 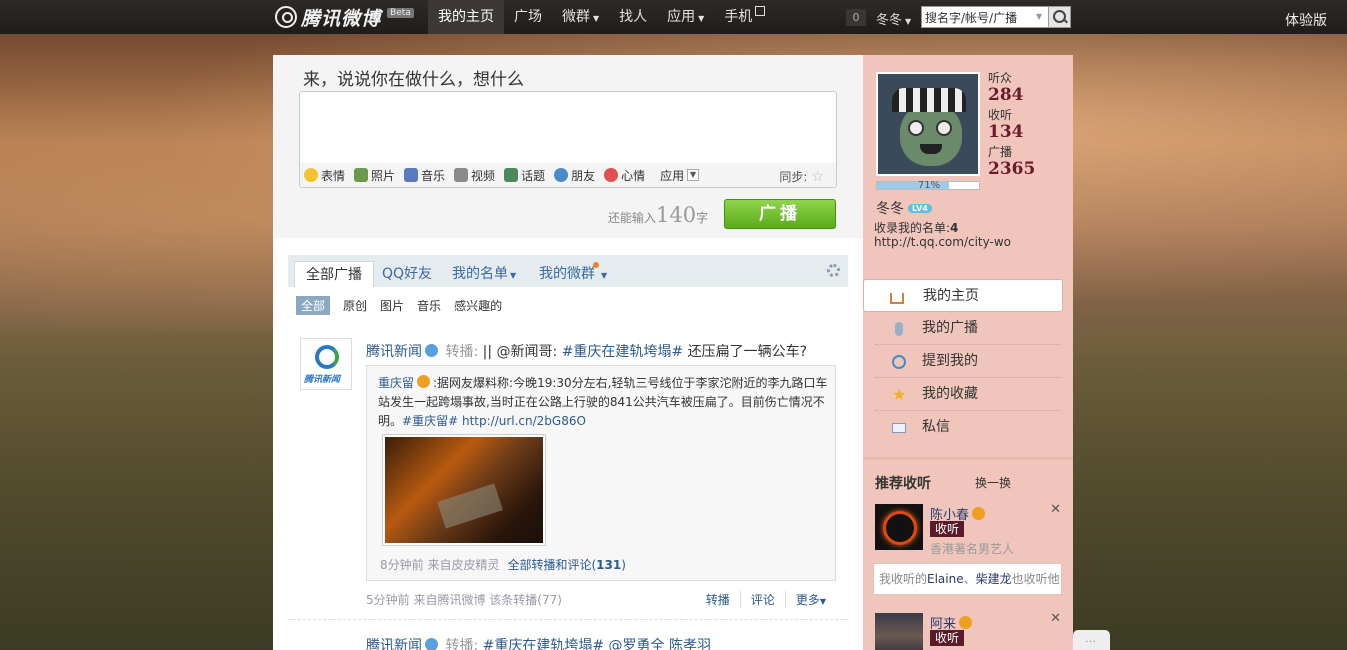 I want to click on listed-value: 4, so click(x=954, y=228).